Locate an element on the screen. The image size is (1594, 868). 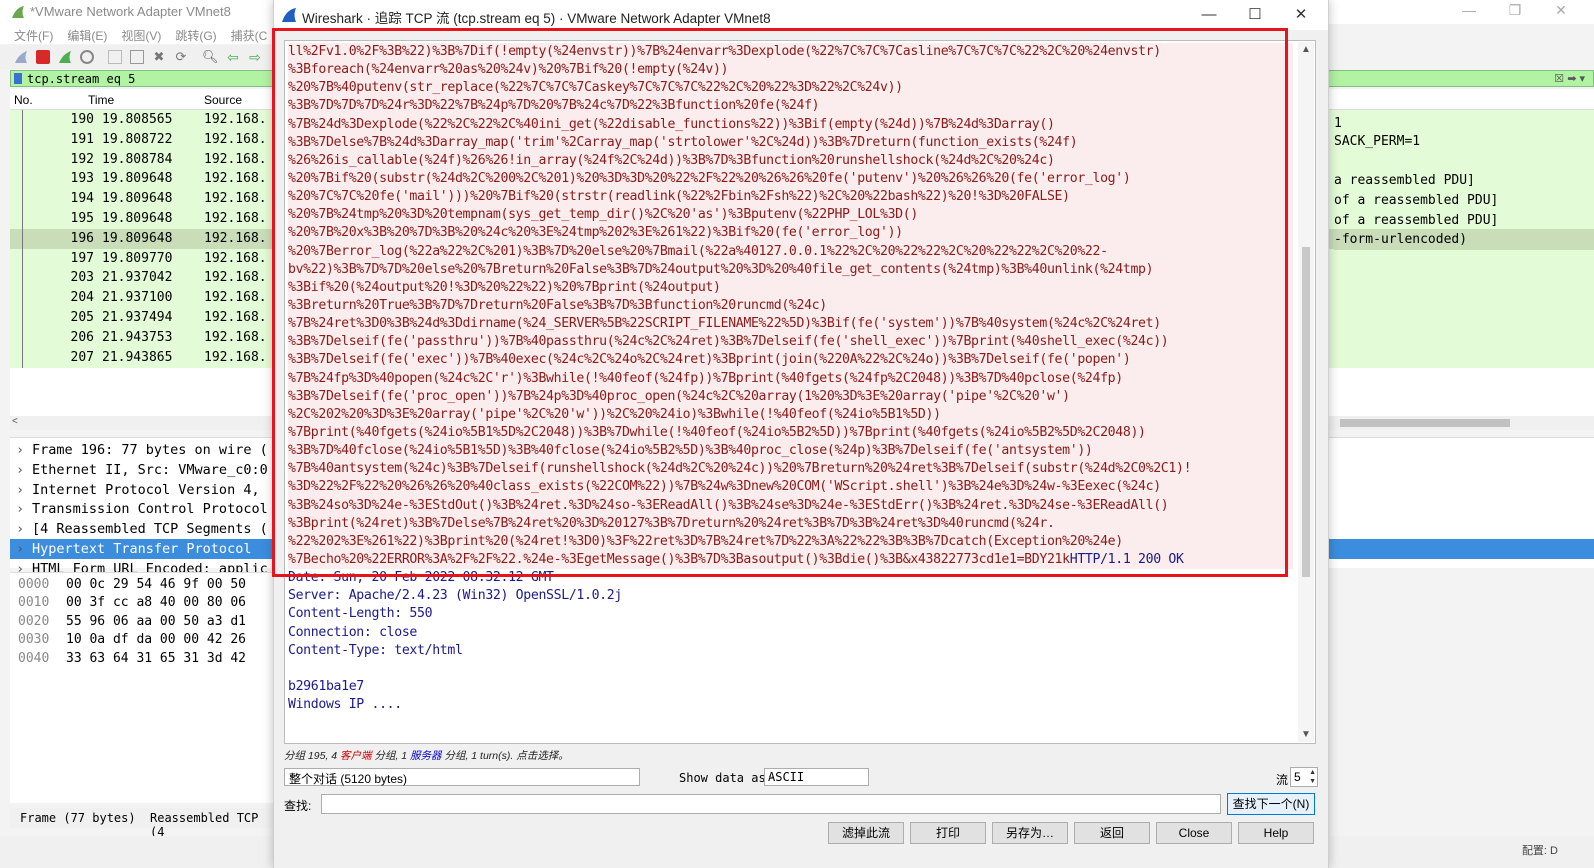
detail-label: Internet Protocol Version 4, is located at coordinates (146, 489).